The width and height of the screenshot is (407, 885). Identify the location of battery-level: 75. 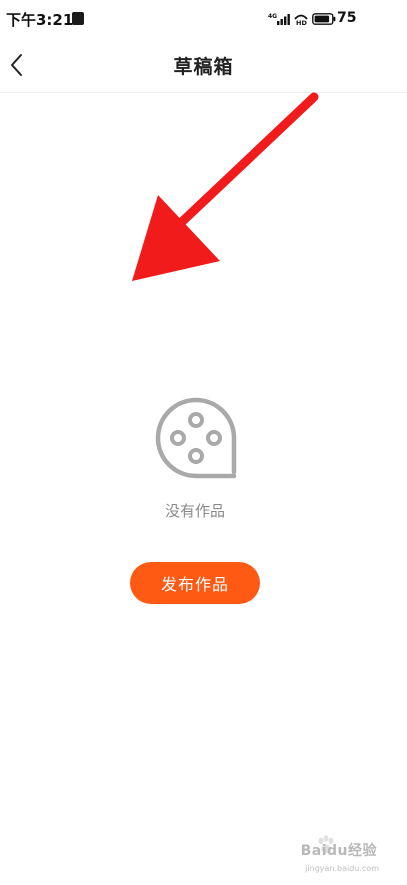
(347, 18).